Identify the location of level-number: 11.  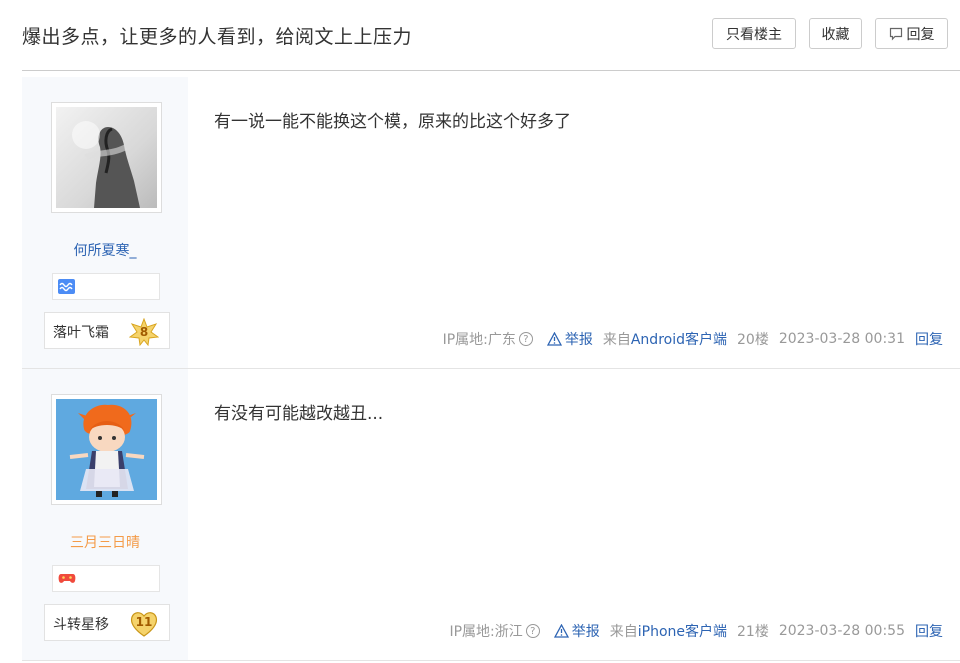
(144, 622).